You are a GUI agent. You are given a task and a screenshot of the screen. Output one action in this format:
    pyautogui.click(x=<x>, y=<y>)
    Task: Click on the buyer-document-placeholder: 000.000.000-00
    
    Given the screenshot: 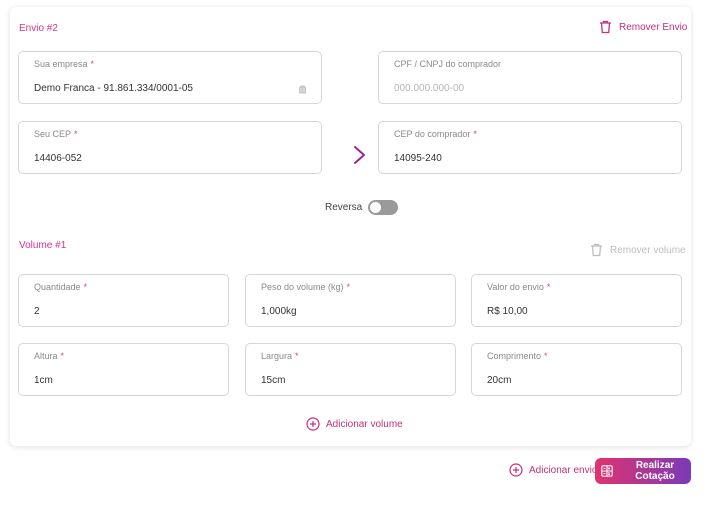 What is the action you would take?
    pyautogui.click(x=429, y=88)
    